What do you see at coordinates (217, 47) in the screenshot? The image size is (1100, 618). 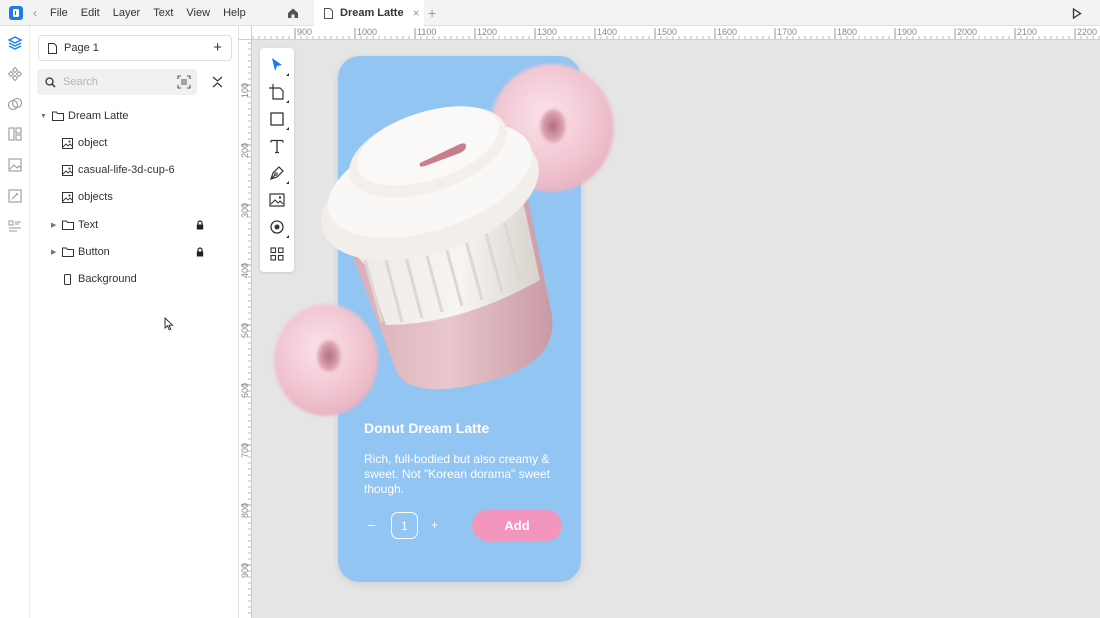 I see `add-page-icon: +` at bounding box center [217, 47].